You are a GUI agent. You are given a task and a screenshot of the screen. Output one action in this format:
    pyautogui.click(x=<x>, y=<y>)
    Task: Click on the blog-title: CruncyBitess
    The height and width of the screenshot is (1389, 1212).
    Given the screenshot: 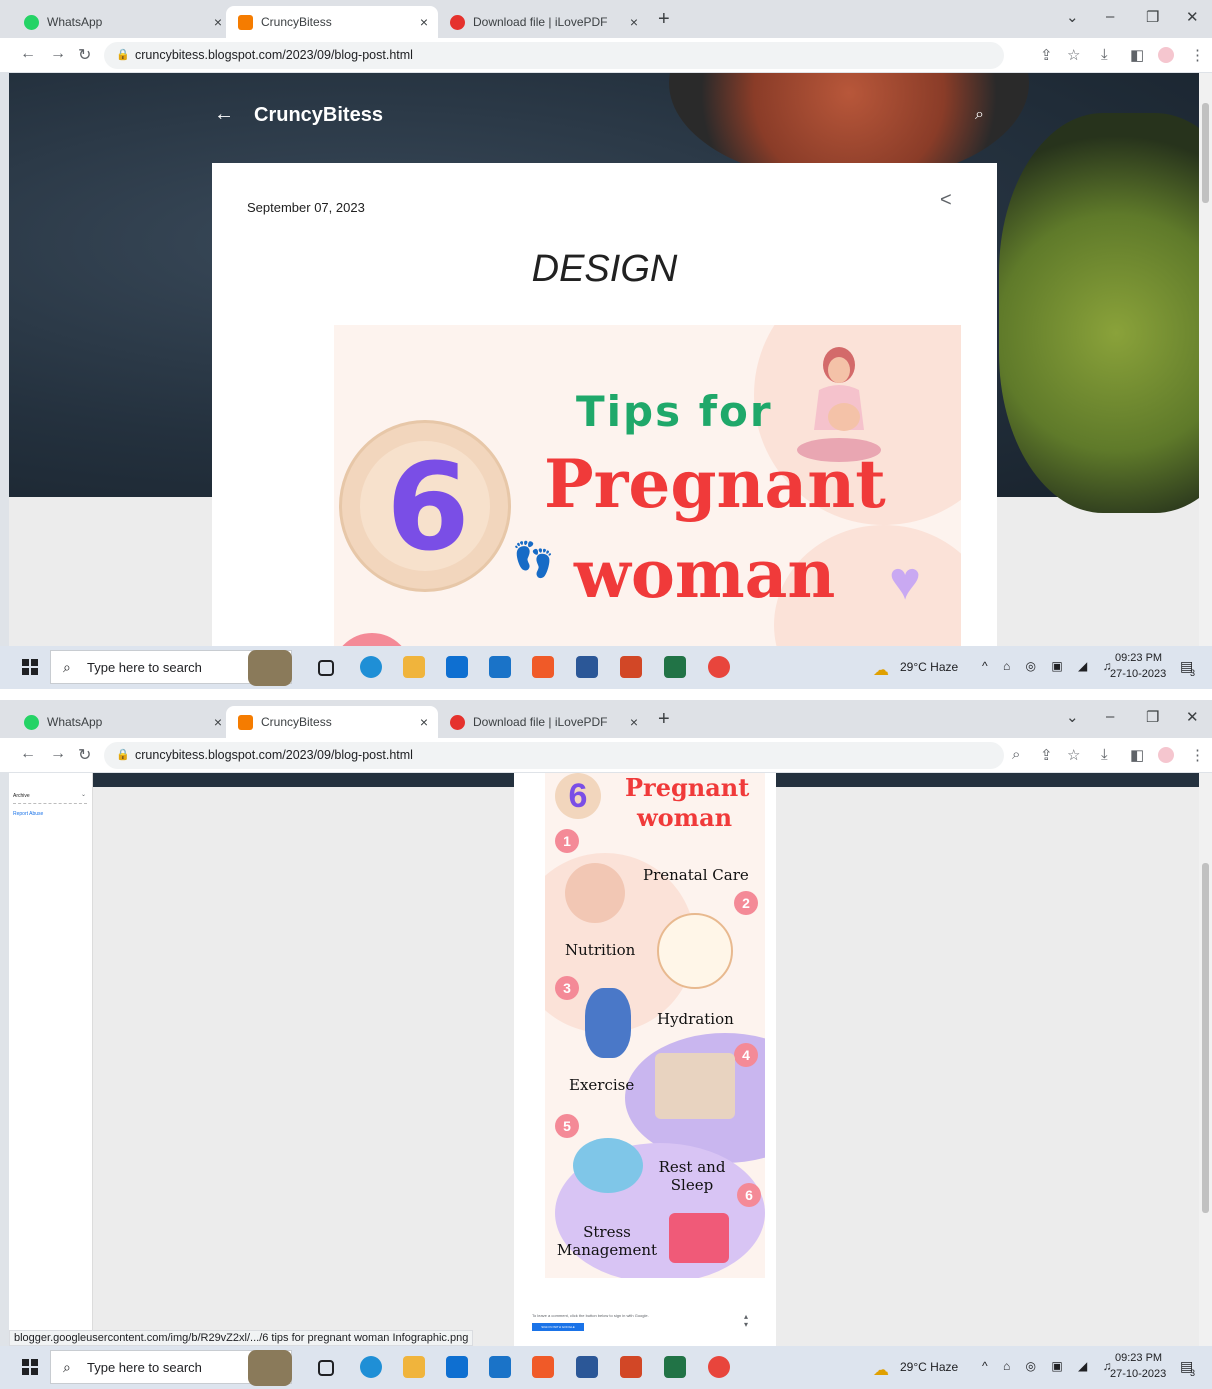 What is the action you would take?
    pyautogui.click(x=318, y=115)
    